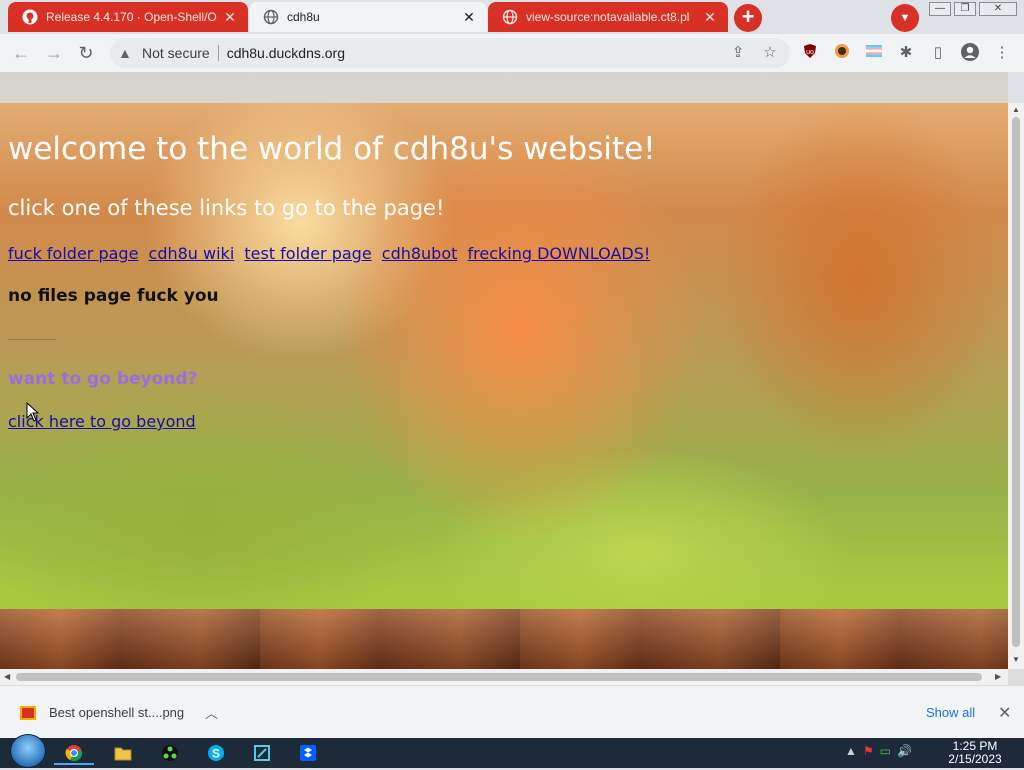  What do you see at coordinates (73, 253) in the screenshot?
I see `link-fuck-folder: fuck folder page` at bounding box center [73, 253].